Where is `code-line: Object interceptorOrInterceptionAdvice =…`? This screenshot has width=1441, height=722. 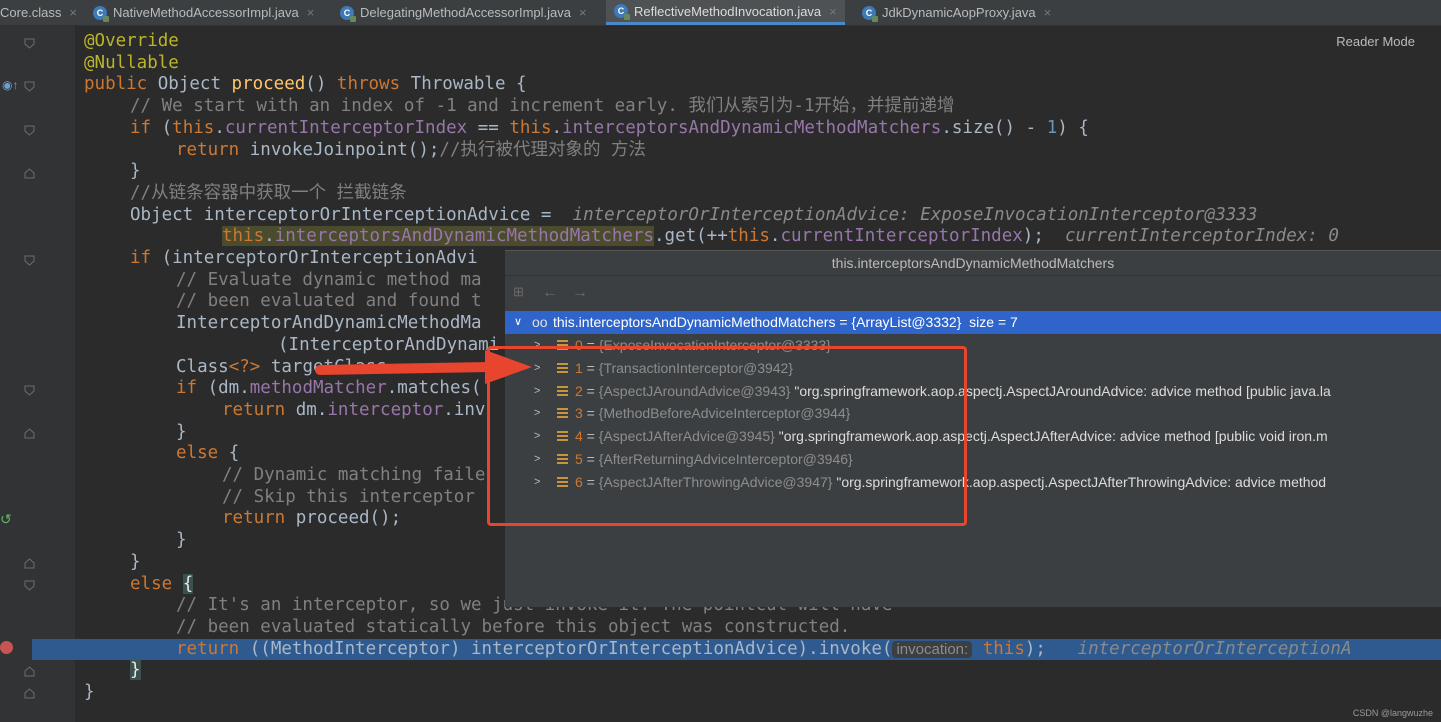 code-line: Object interceptorOrInterceptionAdvice =… is located at coordinates (694, 214).